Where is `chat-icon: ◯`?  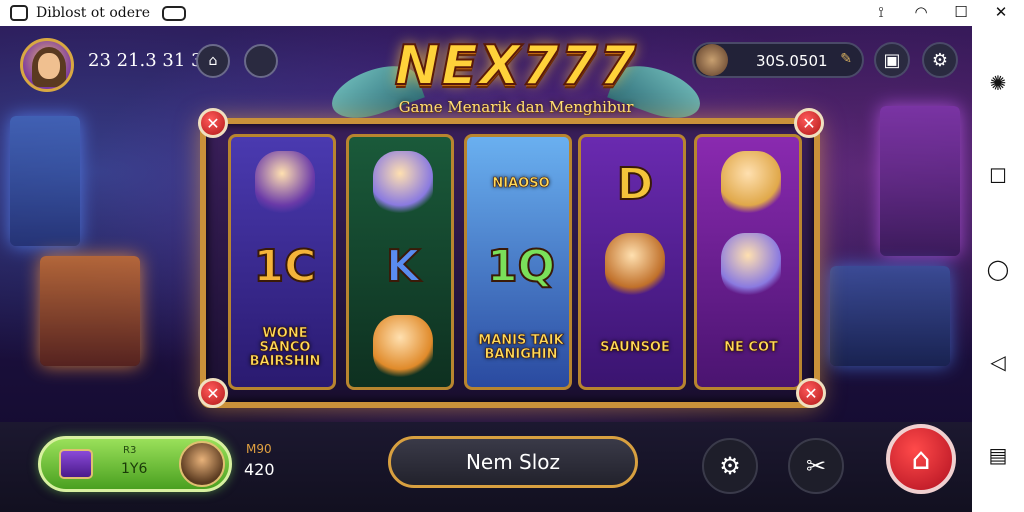
chat-icon: ◯ is located at coordinates (998, 269).